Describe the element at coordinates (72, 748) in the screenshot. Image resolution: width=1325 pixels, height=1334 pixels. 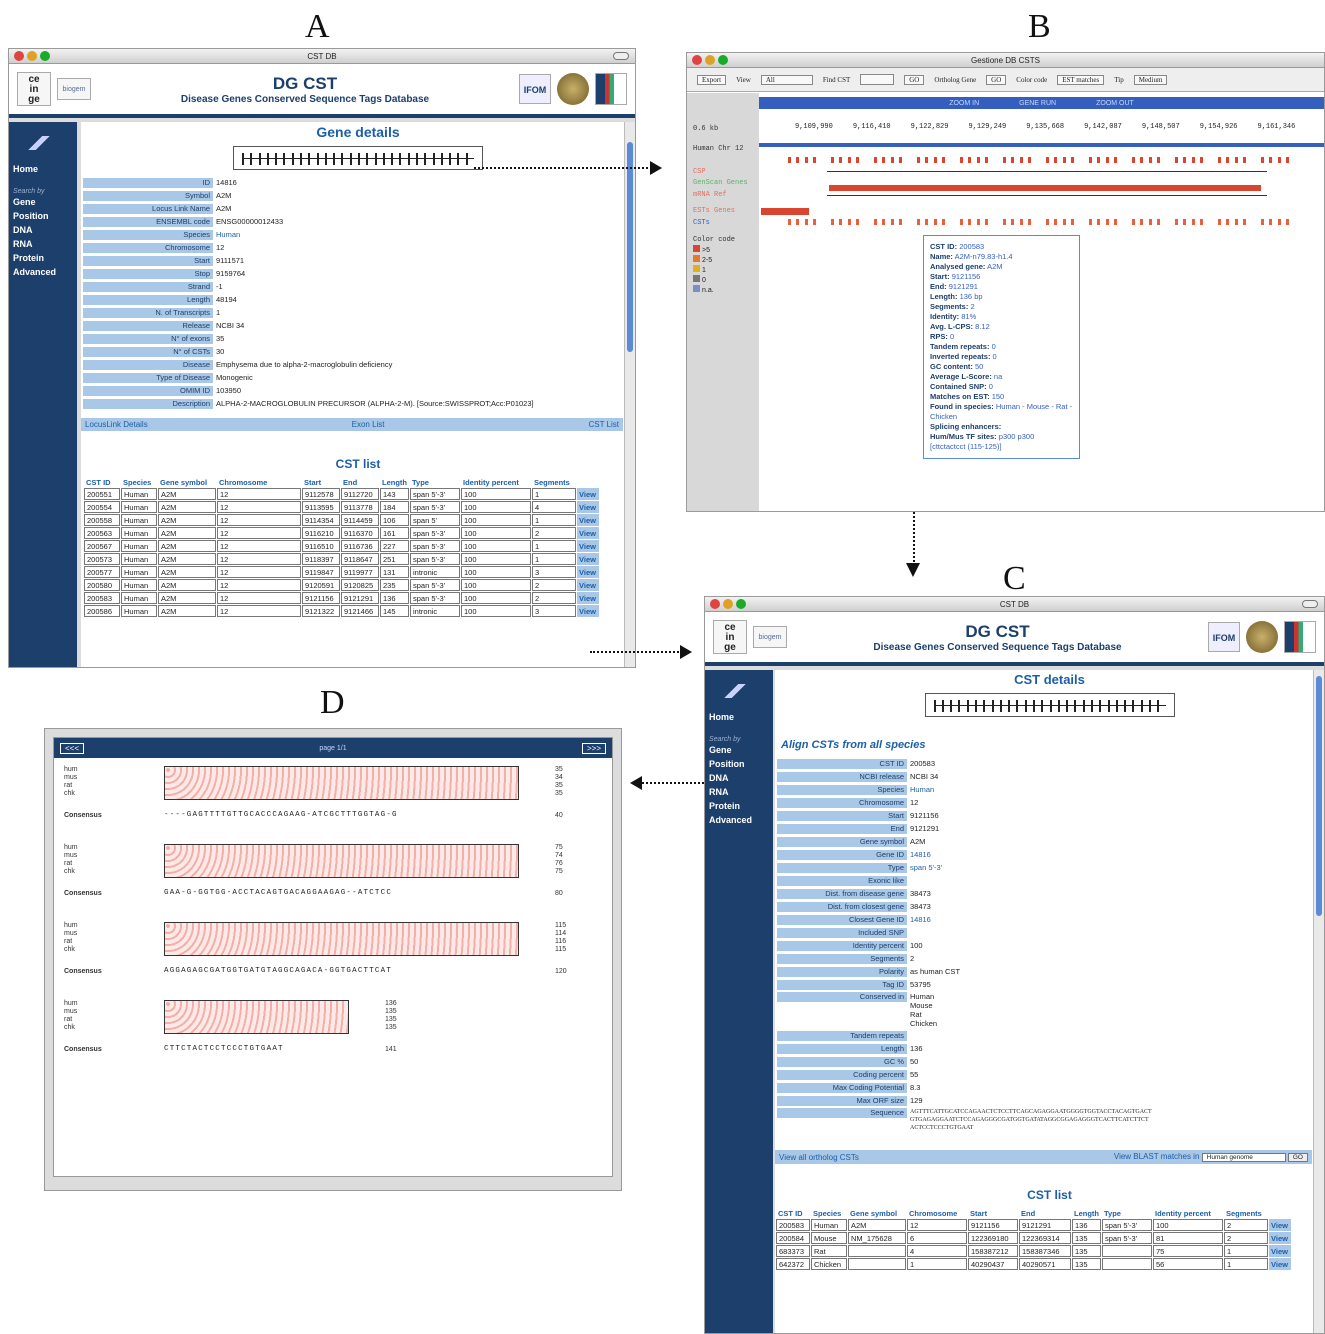
I see `prev-page-button: <<<` at that location.